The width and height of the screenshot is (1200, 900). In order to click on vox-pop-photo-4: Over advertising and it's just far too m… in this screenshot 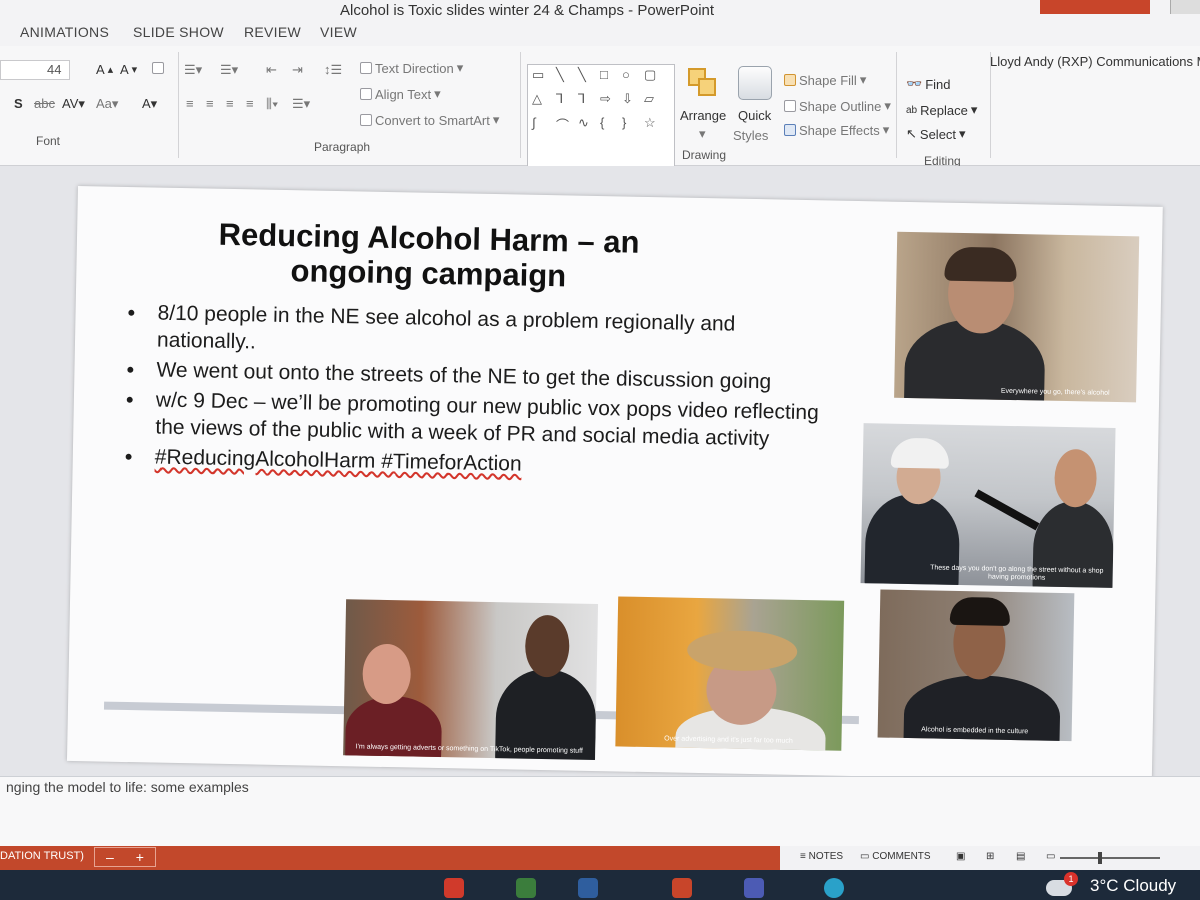, I will do `click(730, 673)`.